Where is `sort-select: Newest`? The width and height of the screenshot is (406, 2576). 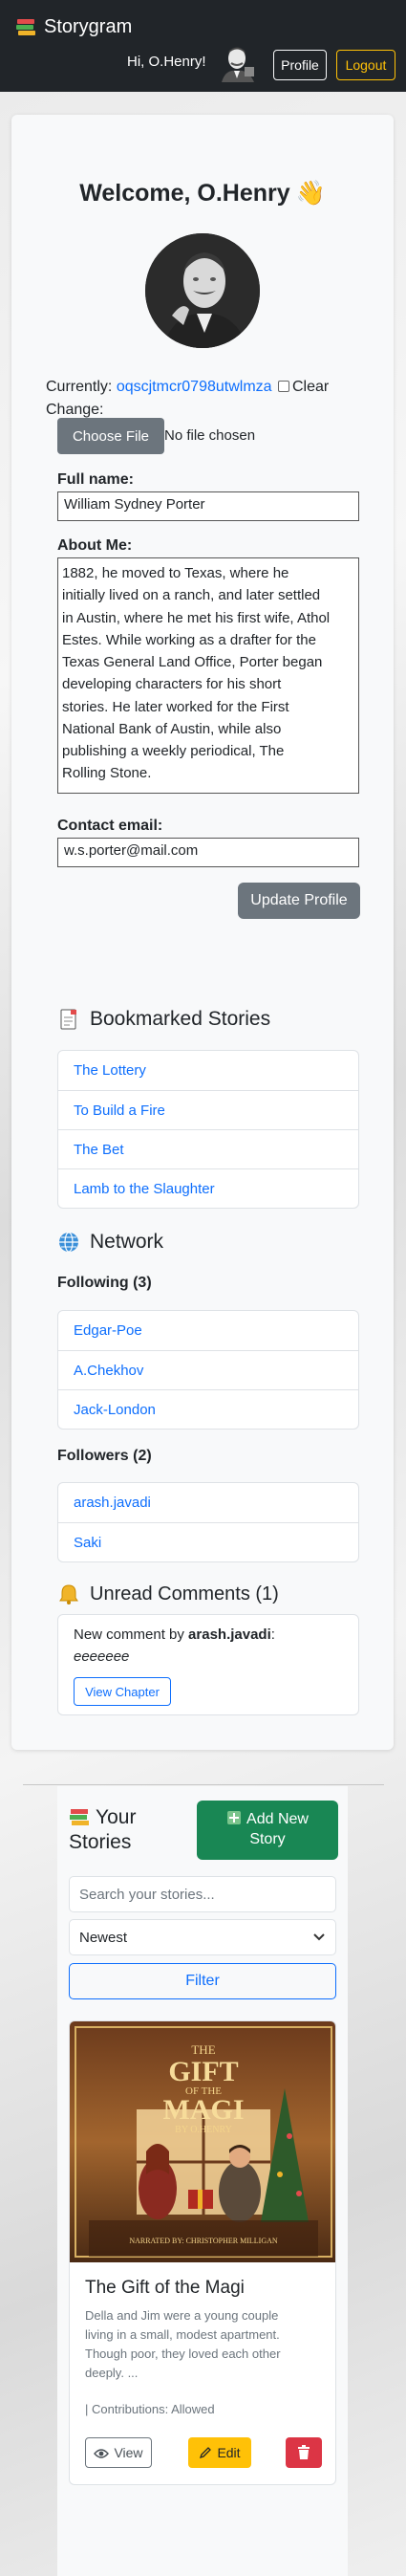 sort-select: Newest is located at coordinates (203, 1937).